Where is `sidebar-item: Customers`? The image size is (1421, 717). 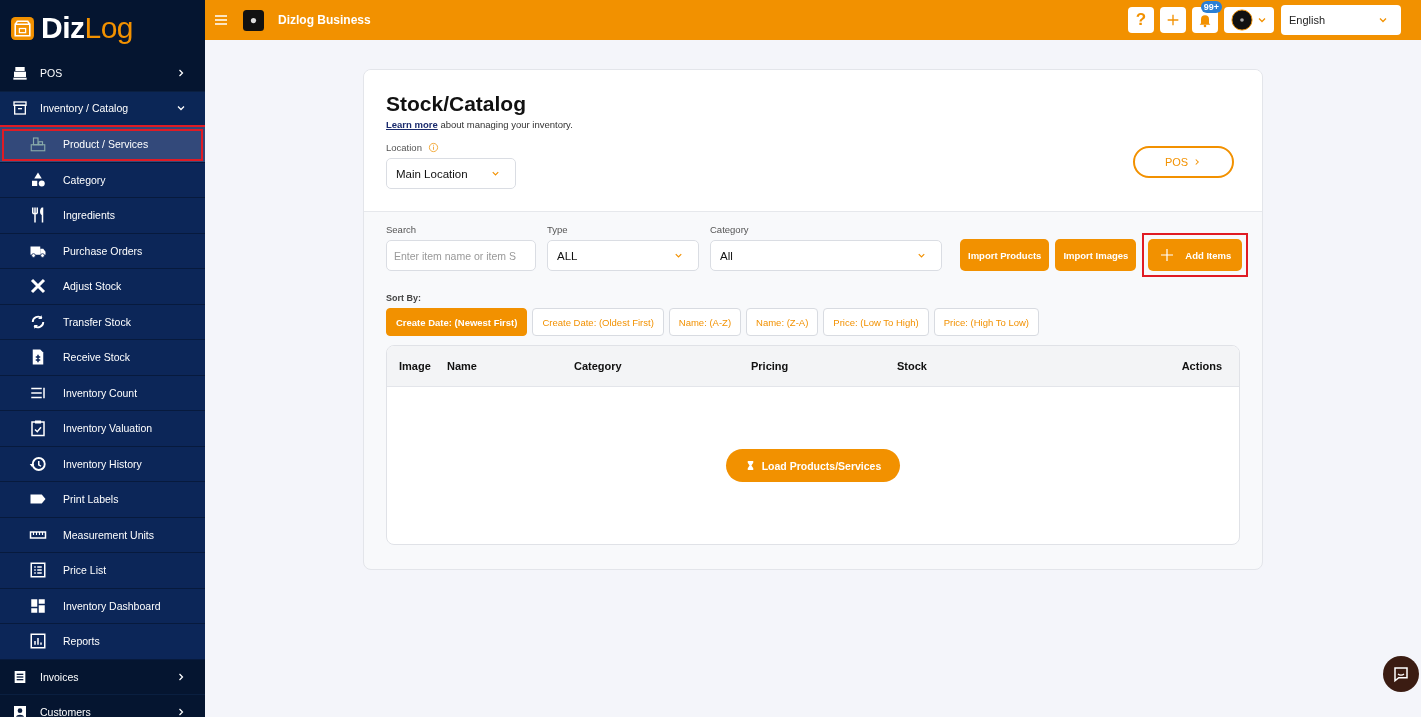 sidebar-item: Customers is located at coordinates (102, 706).